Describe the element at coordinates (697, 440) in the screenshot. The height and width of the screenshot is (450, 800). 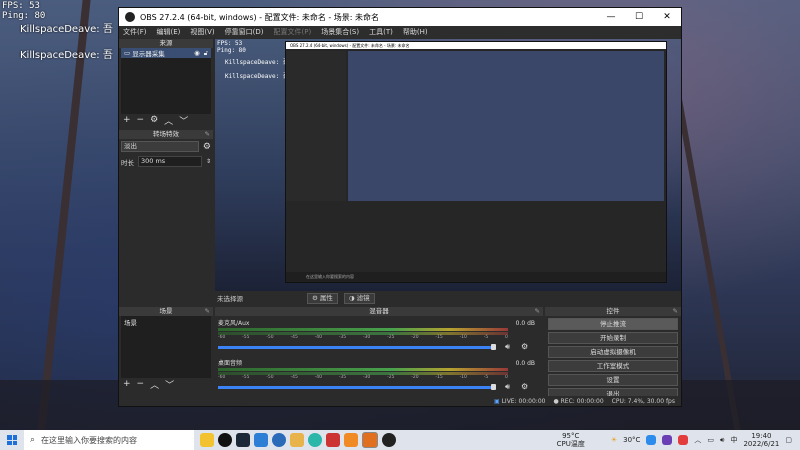
I see `chevron-up-icon: ︿` at that location.